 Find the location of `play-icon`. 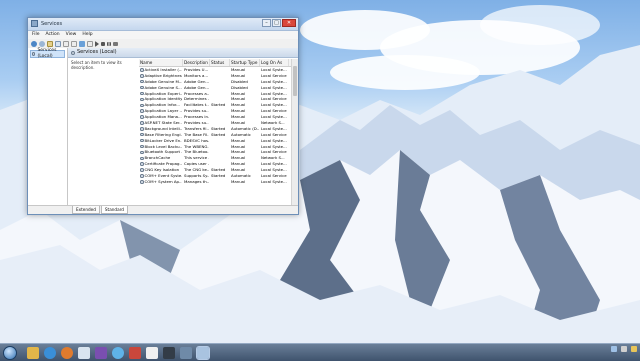

play-icon is located at coordinates (97, 43).